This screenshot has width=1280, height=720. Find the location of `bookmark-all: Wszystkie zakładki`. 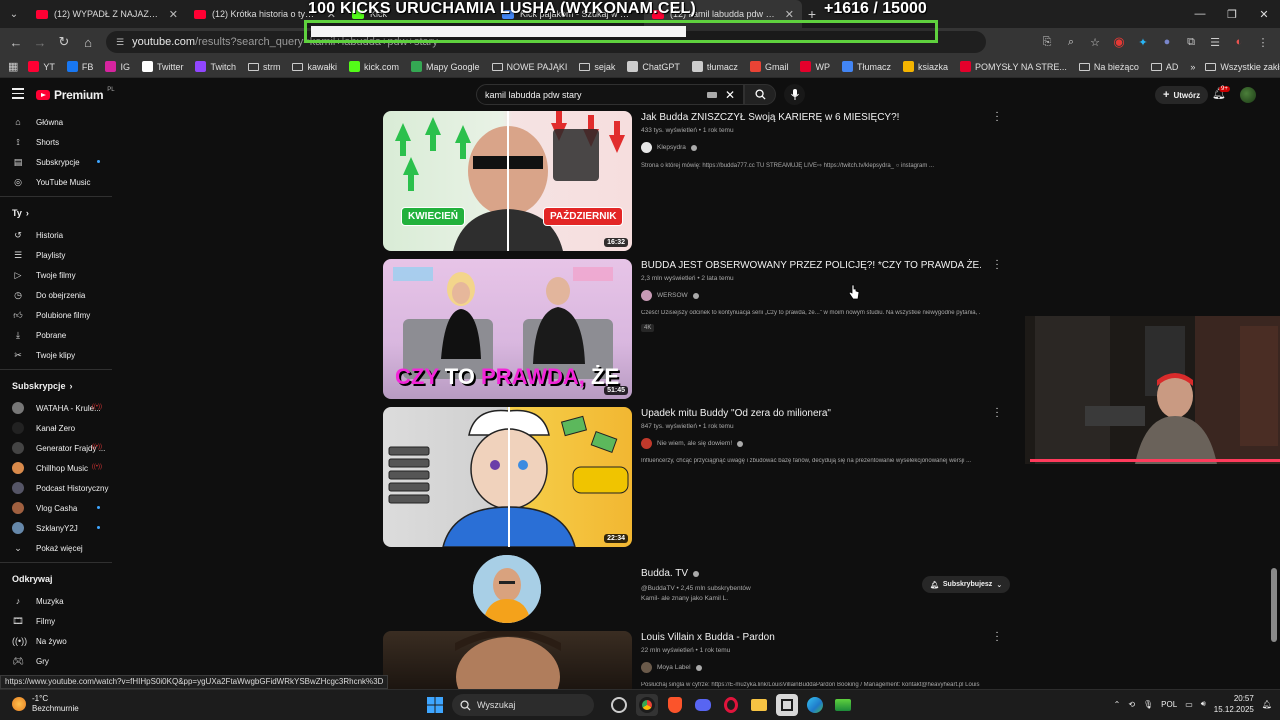

bookmark-all: Wszystkie zakładki is located at coordinates (1242, 67).